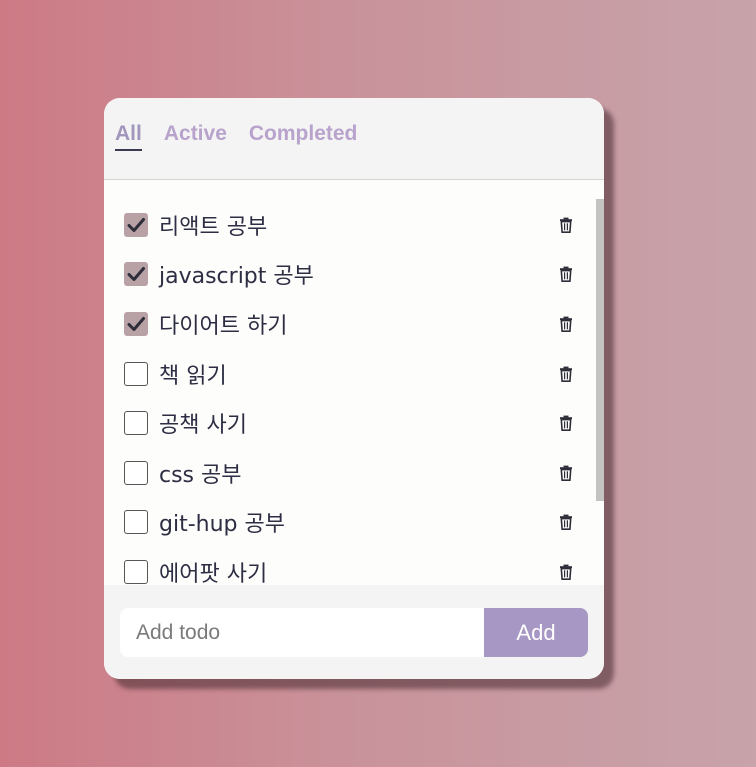  What do you see at coordinates (195, 136) in the screenshot?
I see `filter-tab-active: Active` at bounding box center [195, 136].